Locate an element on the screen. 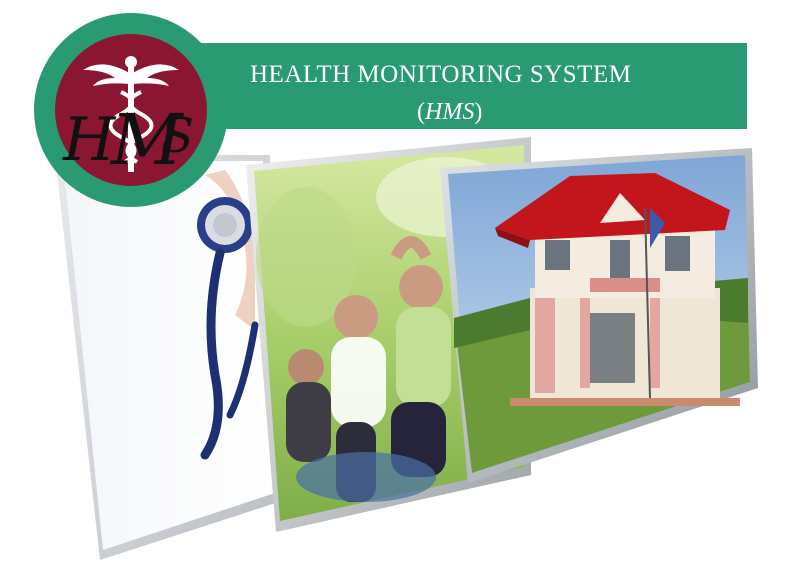 Image resolution: width=795 pixels, height=569 pixels. abbreviation-text: HMS is located at coordinates (450, 112).